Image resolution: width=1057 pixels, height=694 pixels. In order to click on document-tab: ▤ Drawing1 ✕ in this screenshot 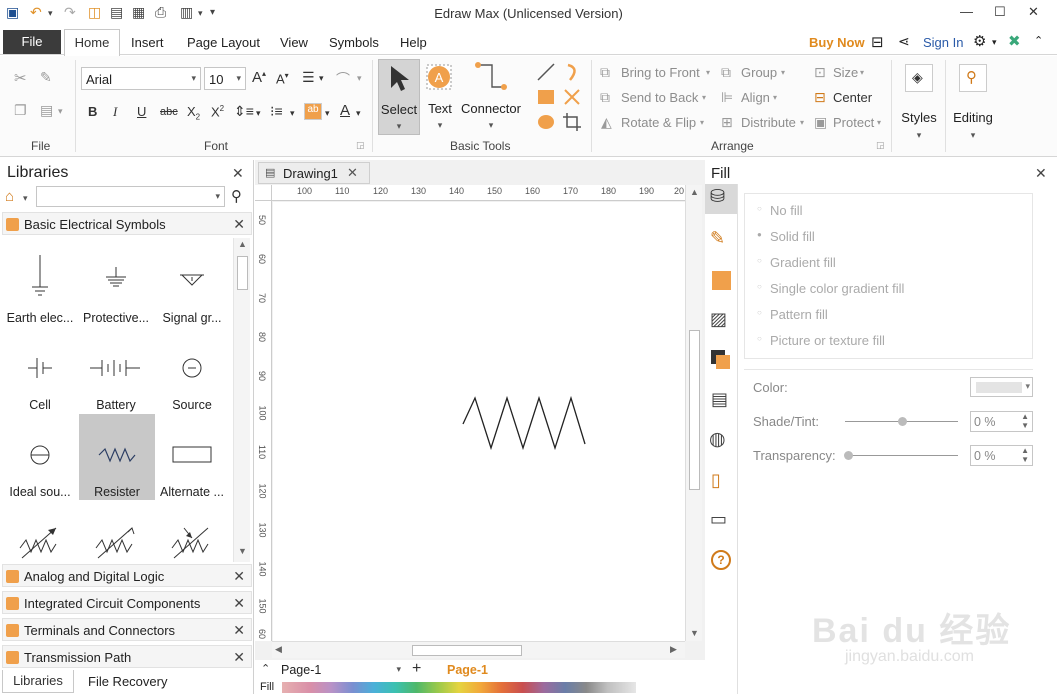, I will do `click(314, 173)`.